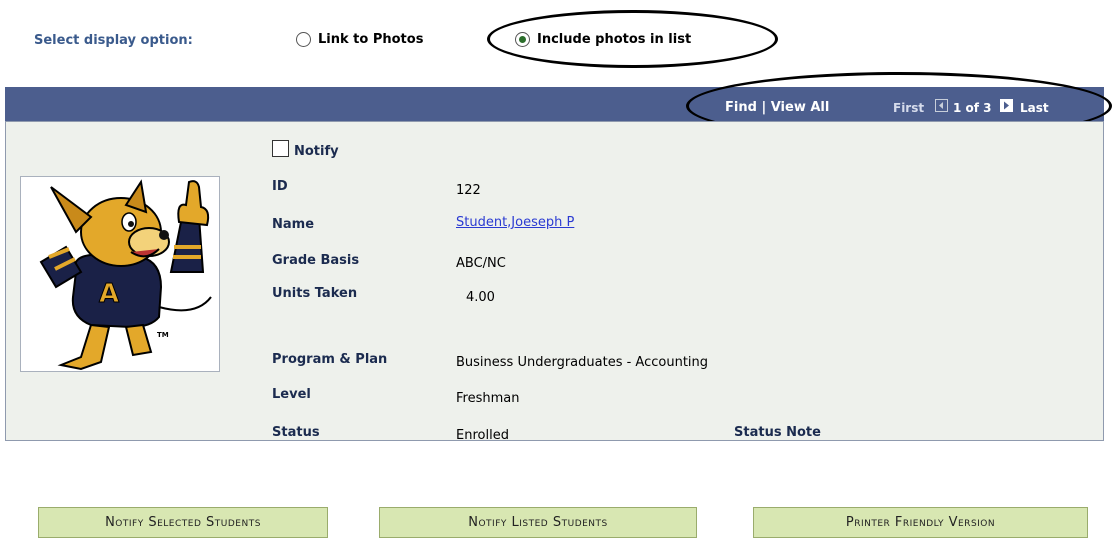  Describe the element at coordinates (330, 359) in the screenshot. I see `program-plan-label: Program & Plan` at that location.